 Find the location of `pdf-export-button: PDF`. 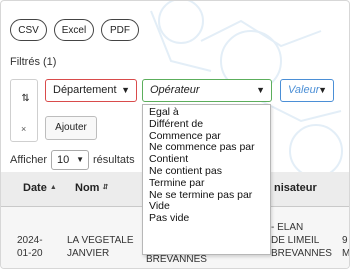

pdf-export-button: PDF is located at coordinates (120, 30).